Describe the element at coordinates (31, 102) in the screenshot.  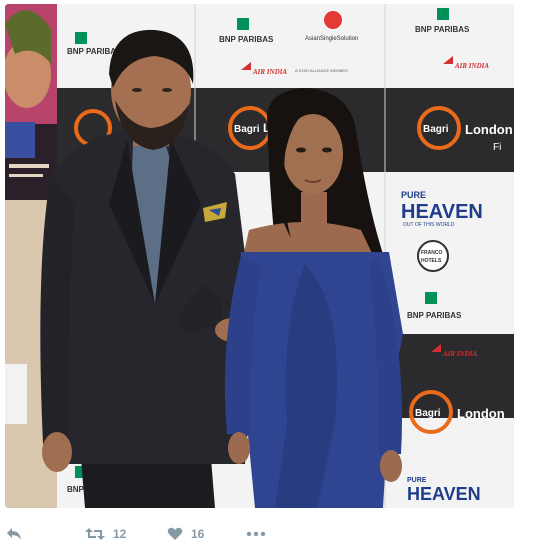
I see `film-poster` at that location.